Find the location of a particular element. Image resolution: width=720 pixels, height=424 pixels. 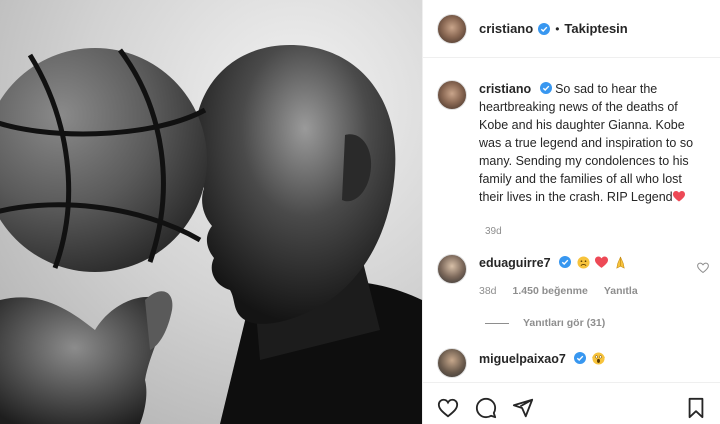

post-action-bar is located at coordinates (571, 403).